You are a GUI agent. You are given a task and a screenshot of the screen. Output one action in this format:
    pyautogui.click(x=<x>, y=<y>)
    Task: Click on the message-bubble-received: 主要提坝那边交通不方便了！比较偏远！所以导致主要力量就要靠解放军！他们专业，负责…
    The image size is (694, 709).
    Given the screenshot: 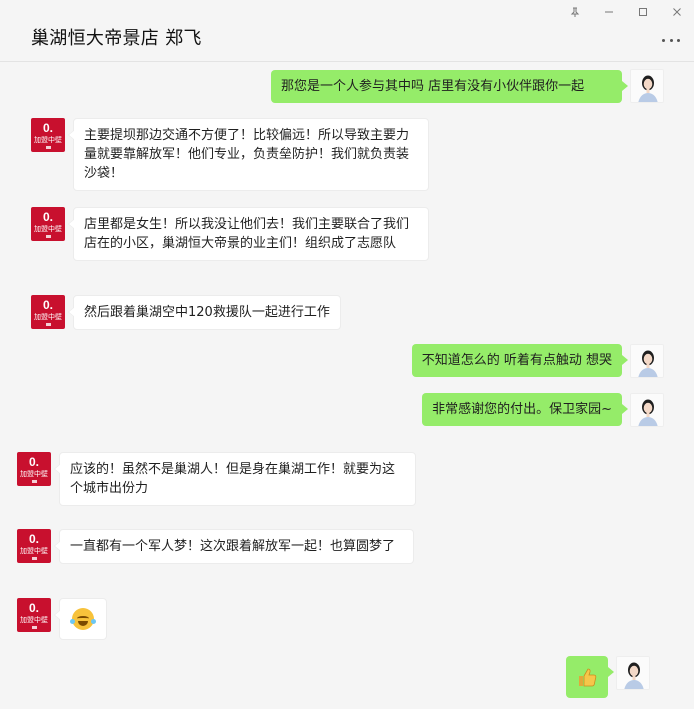 What is the action you would take?
    pyautogui.click(x=248, y=154)
    